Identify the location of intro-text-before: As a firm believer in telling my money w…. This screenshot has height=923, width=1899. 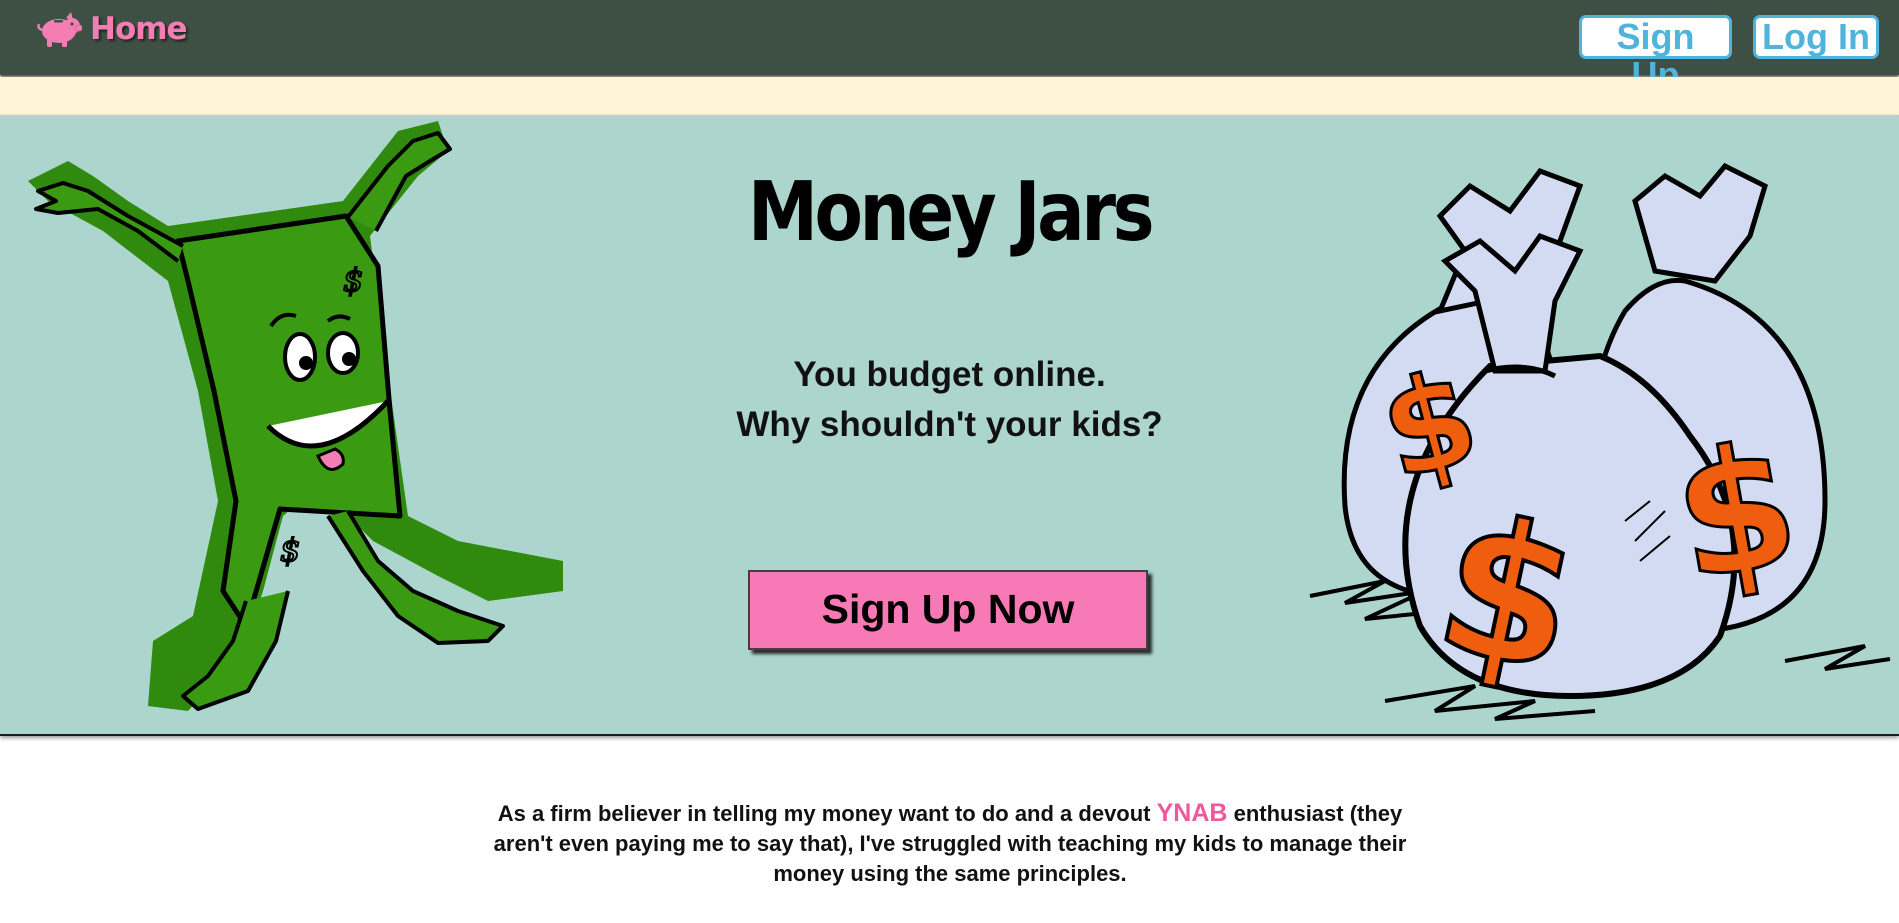
(827, 813).